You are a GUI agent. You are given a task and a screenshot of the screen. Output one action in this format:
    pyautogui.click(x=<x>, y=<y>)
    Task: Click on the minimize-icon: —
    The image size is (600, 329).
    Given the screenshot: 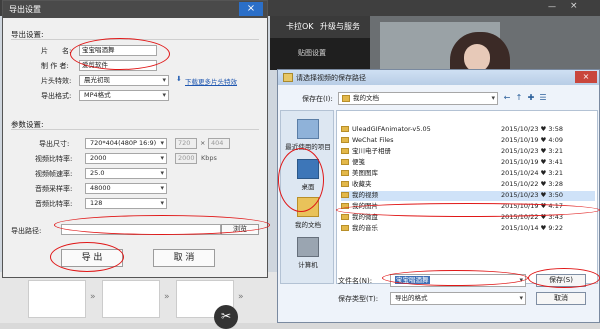 What is the action you would take?
    pyautogui.click(x=552, y=6)
    